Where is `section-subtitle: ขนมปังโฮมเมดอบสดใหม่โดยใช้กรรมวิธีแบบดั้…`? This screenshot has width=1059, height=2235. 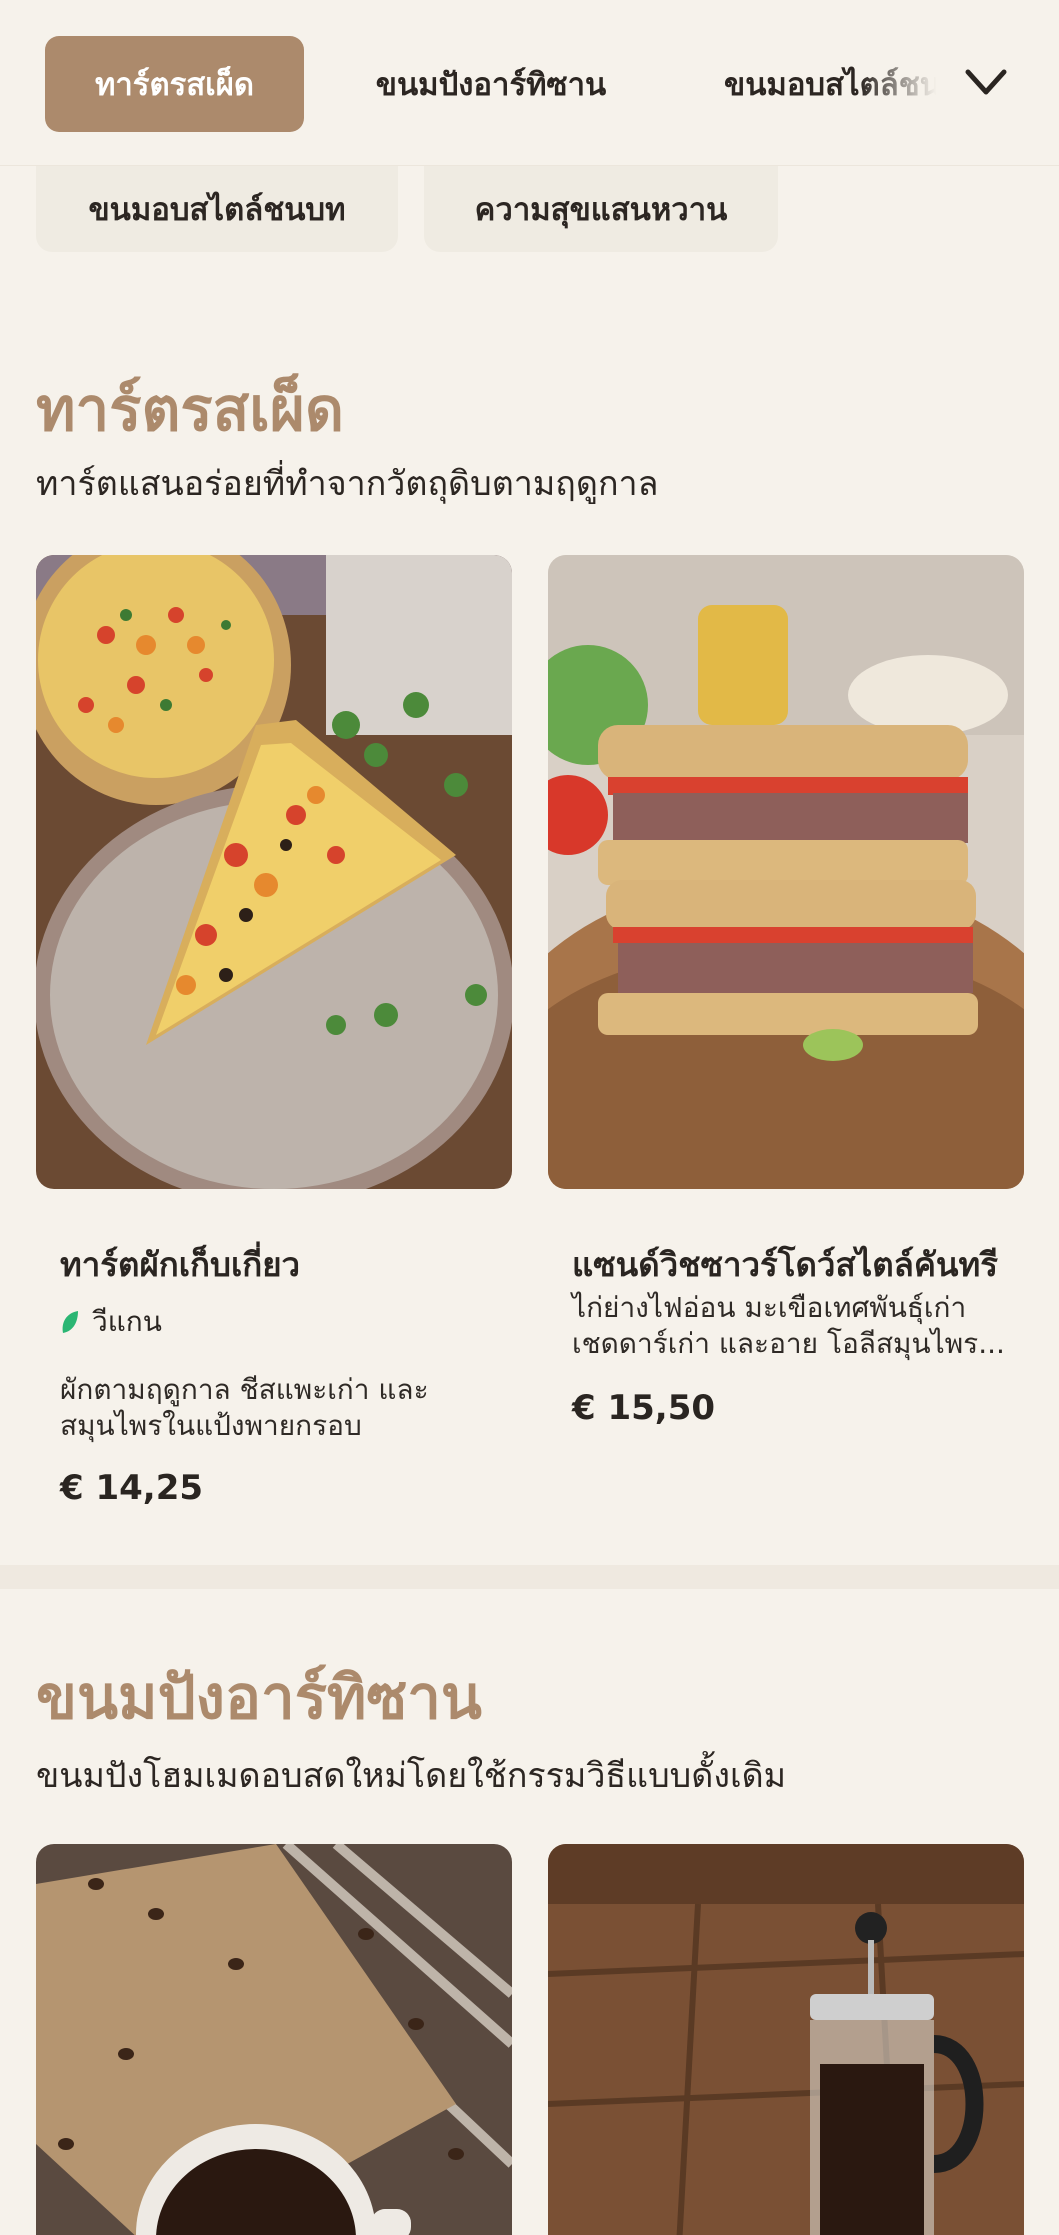 section-subtitle: ขนมปังโฮมเมดอบสดใหม่โดยใช้กรรมวิธีแบบดั้… is located at coordinates (411, 1776).